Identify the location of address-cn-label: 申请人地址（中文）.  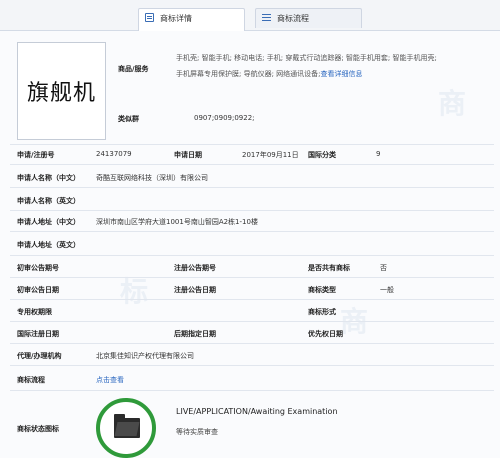
(48, 222).